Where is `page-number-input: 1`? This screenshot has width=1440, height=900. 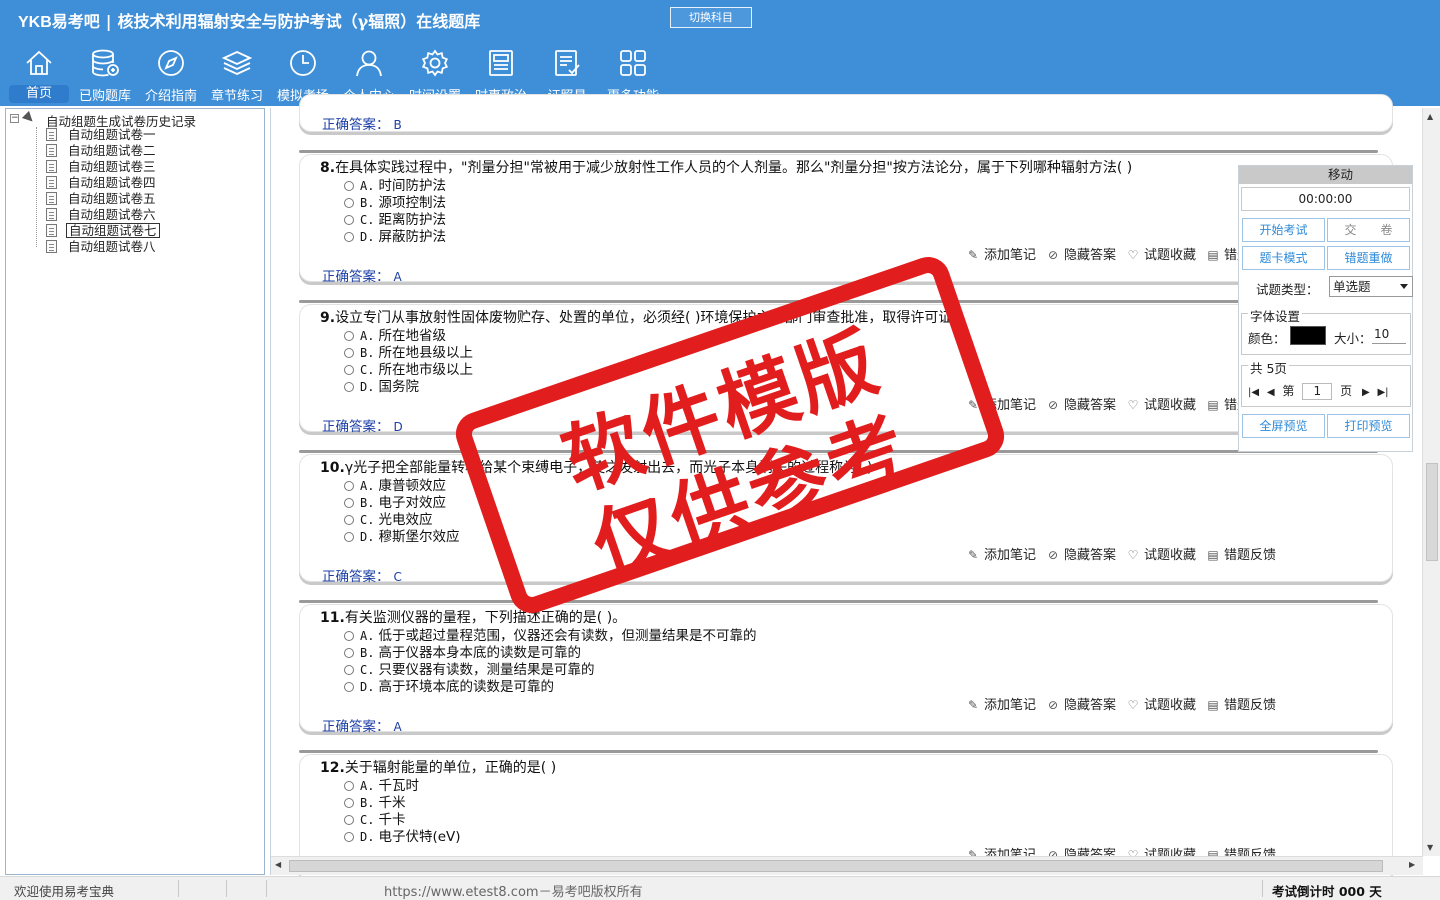 page-number-input: 1 is located at coordinates (1317, 391).